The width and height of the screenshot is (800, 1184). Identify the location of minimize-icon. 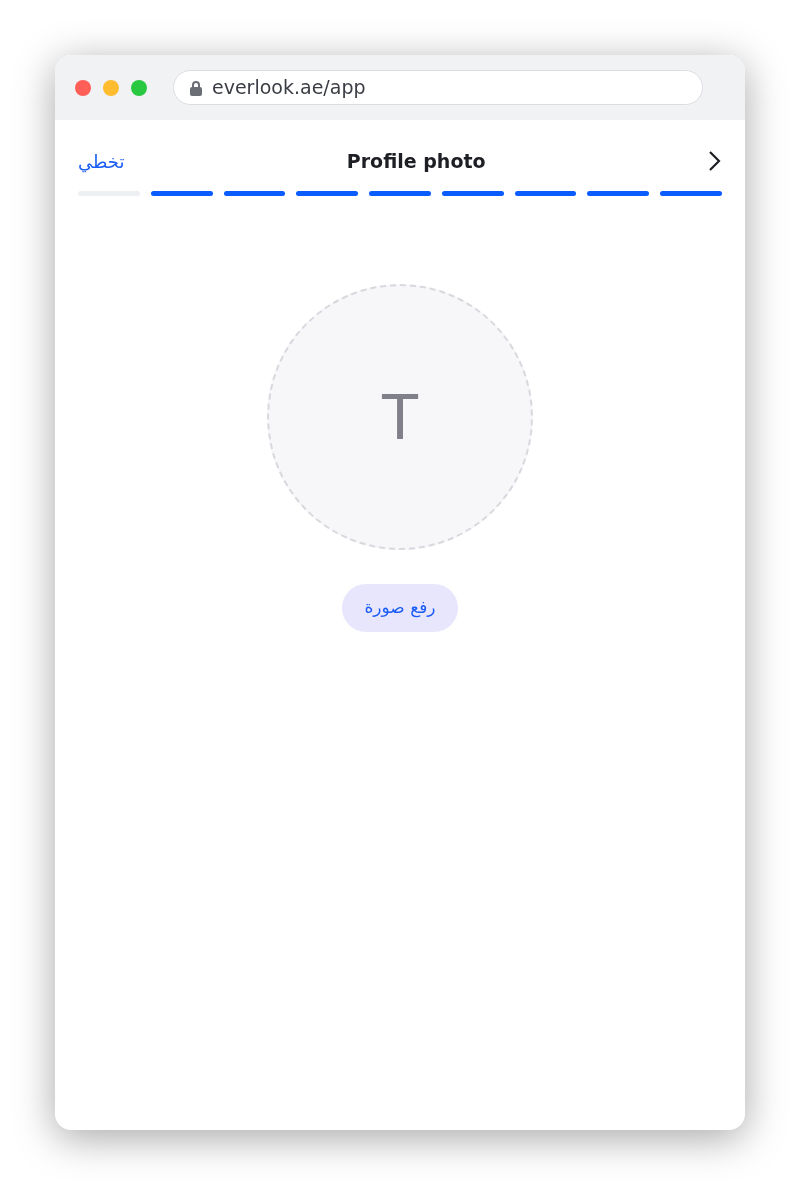
(111, 87).